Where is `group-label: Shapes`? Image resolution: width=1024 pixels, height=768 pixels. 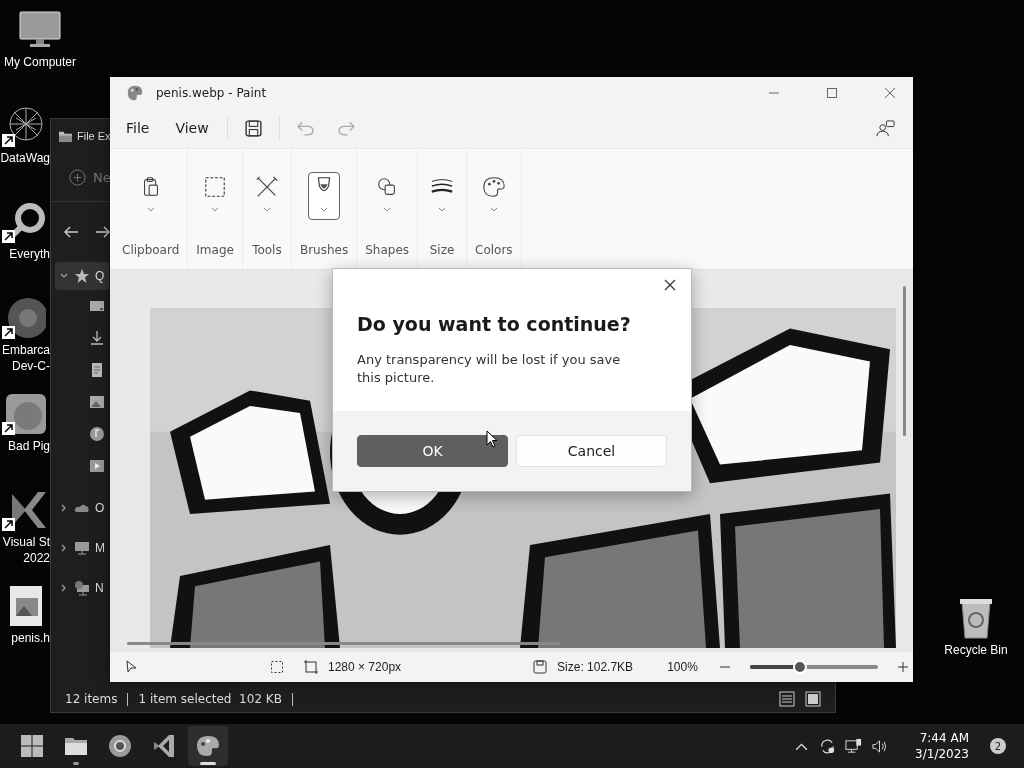
group-label: Shapes is located at coordinates (387, 250).